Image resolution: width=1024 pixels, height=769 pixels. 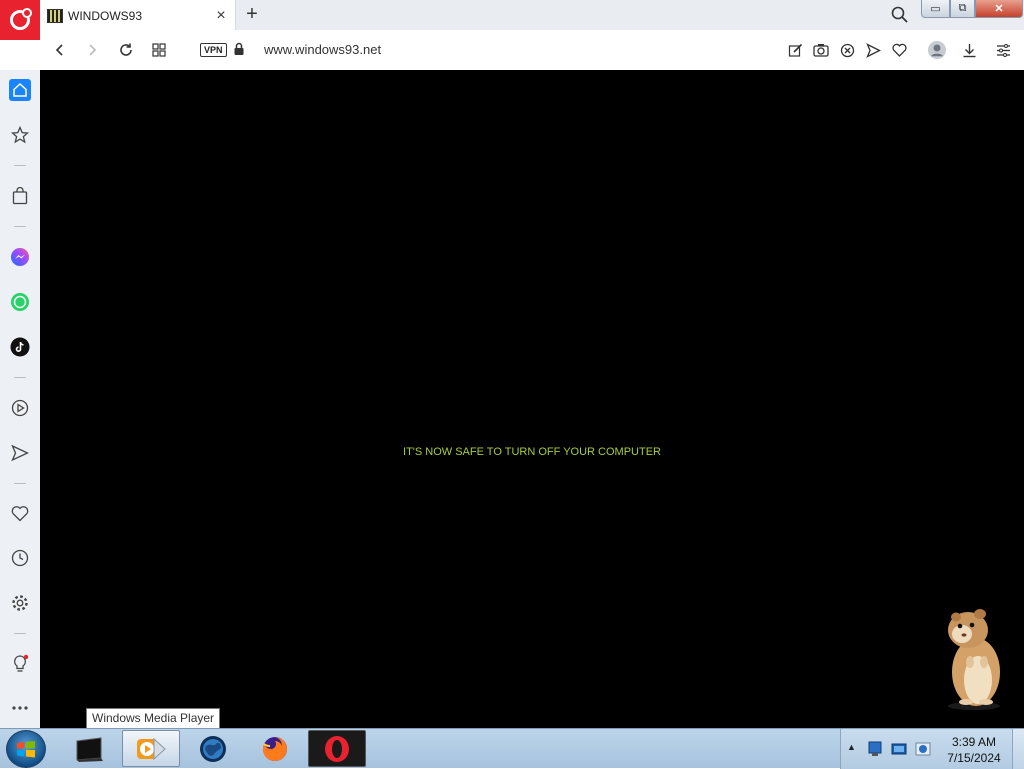 I want to click on taskbar-clock: 3:39 AM 7/15/2024, so click(x=974, y=750).